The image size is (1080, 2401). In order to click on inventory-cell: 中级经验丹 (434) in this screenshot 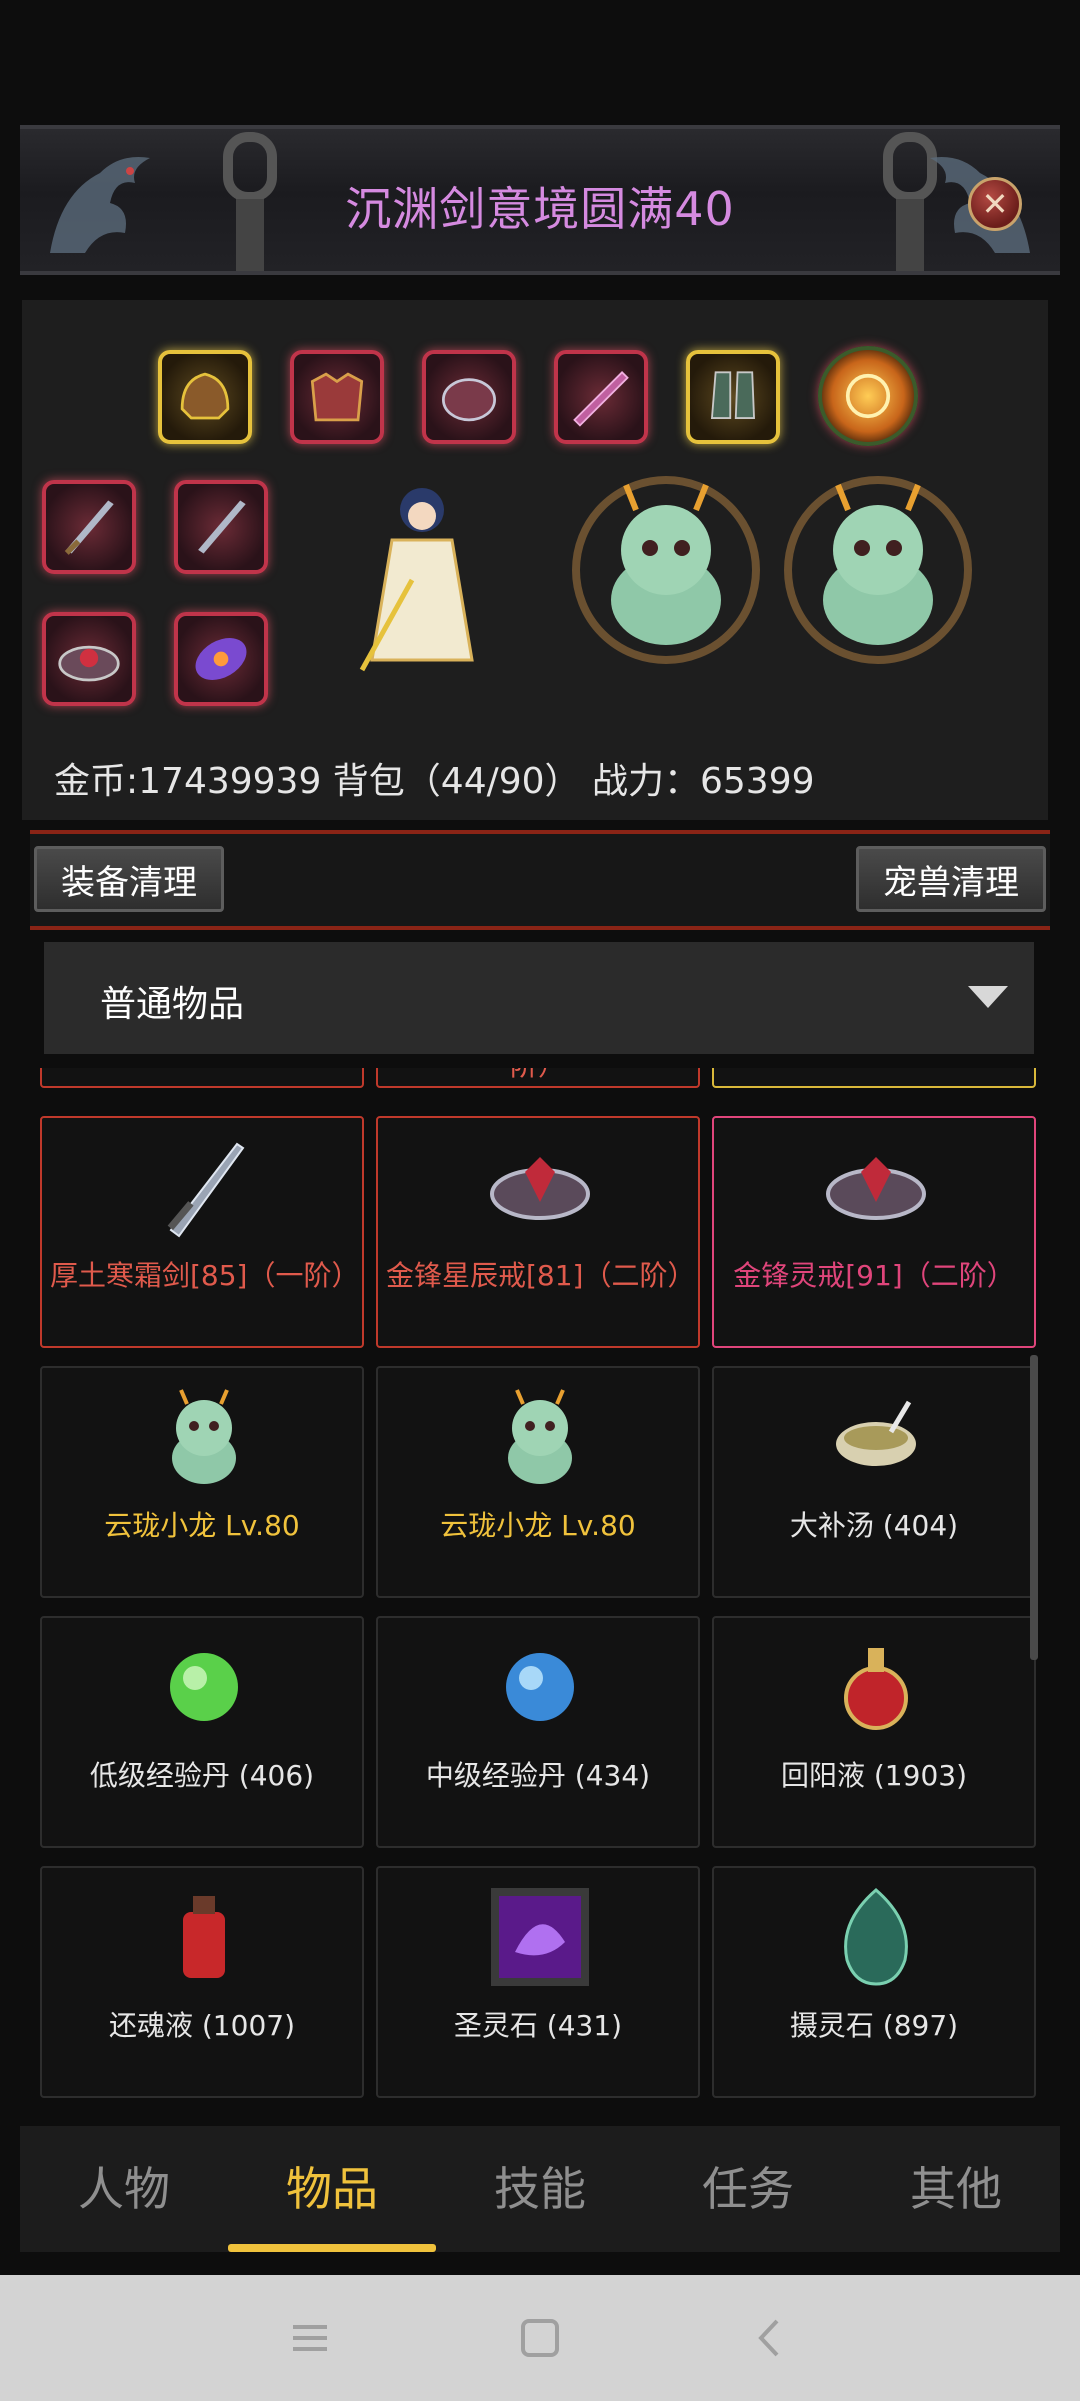, I will do `click(538, 1732)`.